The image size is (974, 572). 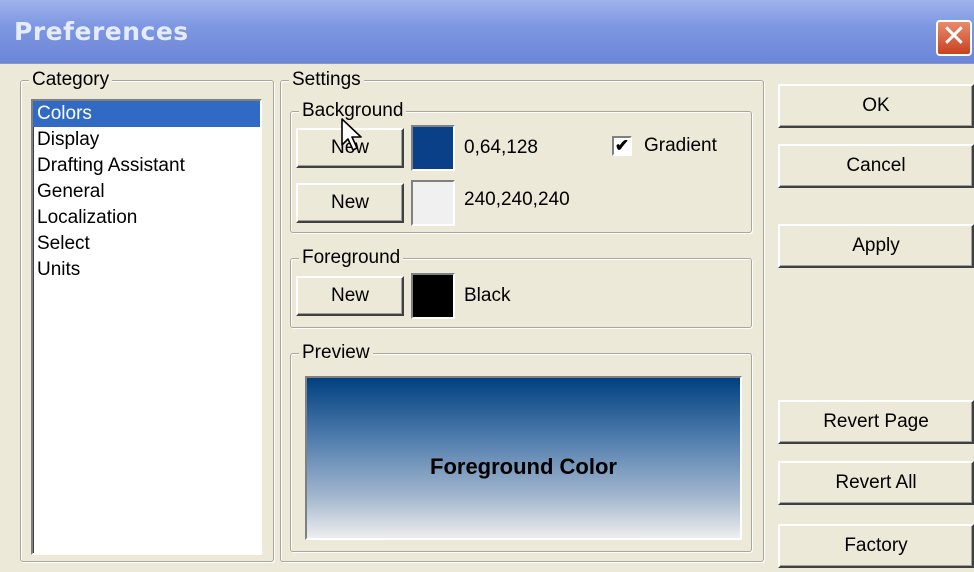 I want to click on revert-page-button: Revert Page, so click(x=876, y=422).